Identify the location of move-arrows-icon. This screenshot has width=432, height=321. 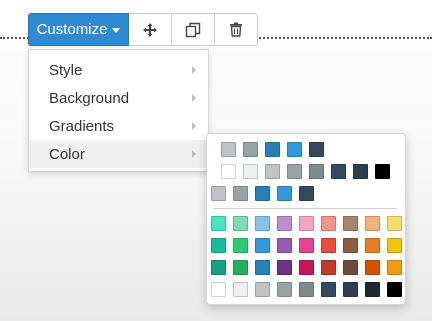
(150, 29).